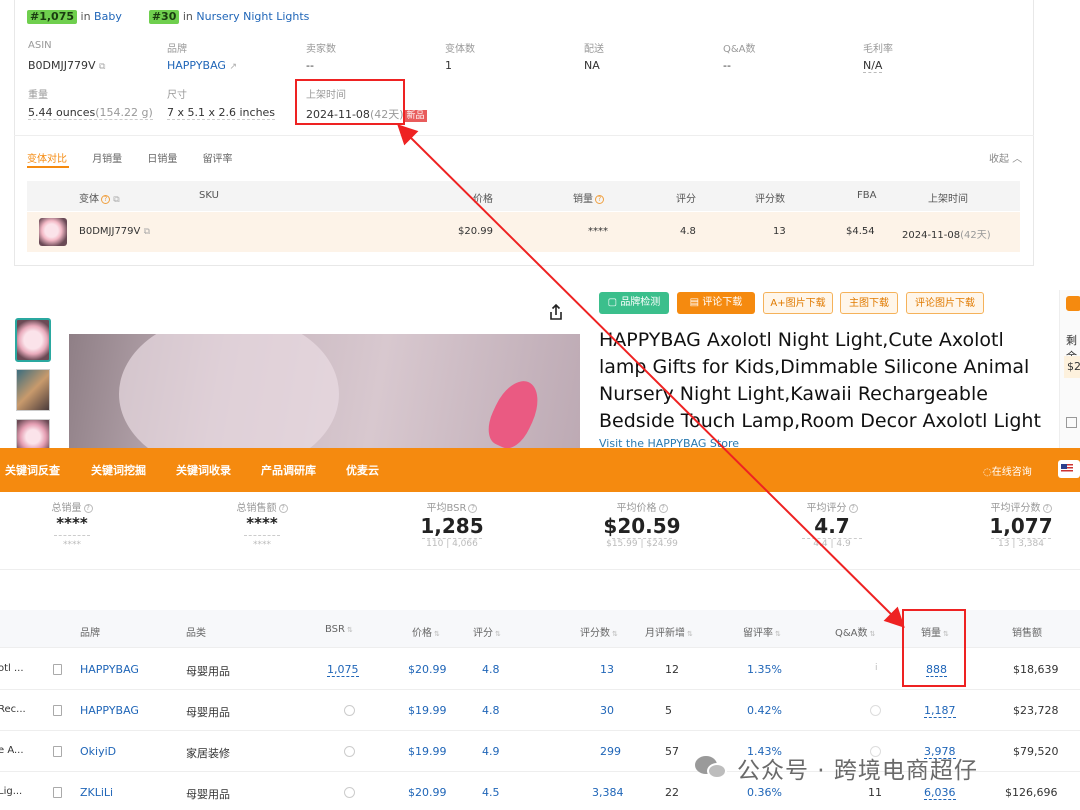 The width and height of the screenshot is (1080, 810). I want to click on watermark: 公众号 · 跨境电商超仔, so click(836, 768).